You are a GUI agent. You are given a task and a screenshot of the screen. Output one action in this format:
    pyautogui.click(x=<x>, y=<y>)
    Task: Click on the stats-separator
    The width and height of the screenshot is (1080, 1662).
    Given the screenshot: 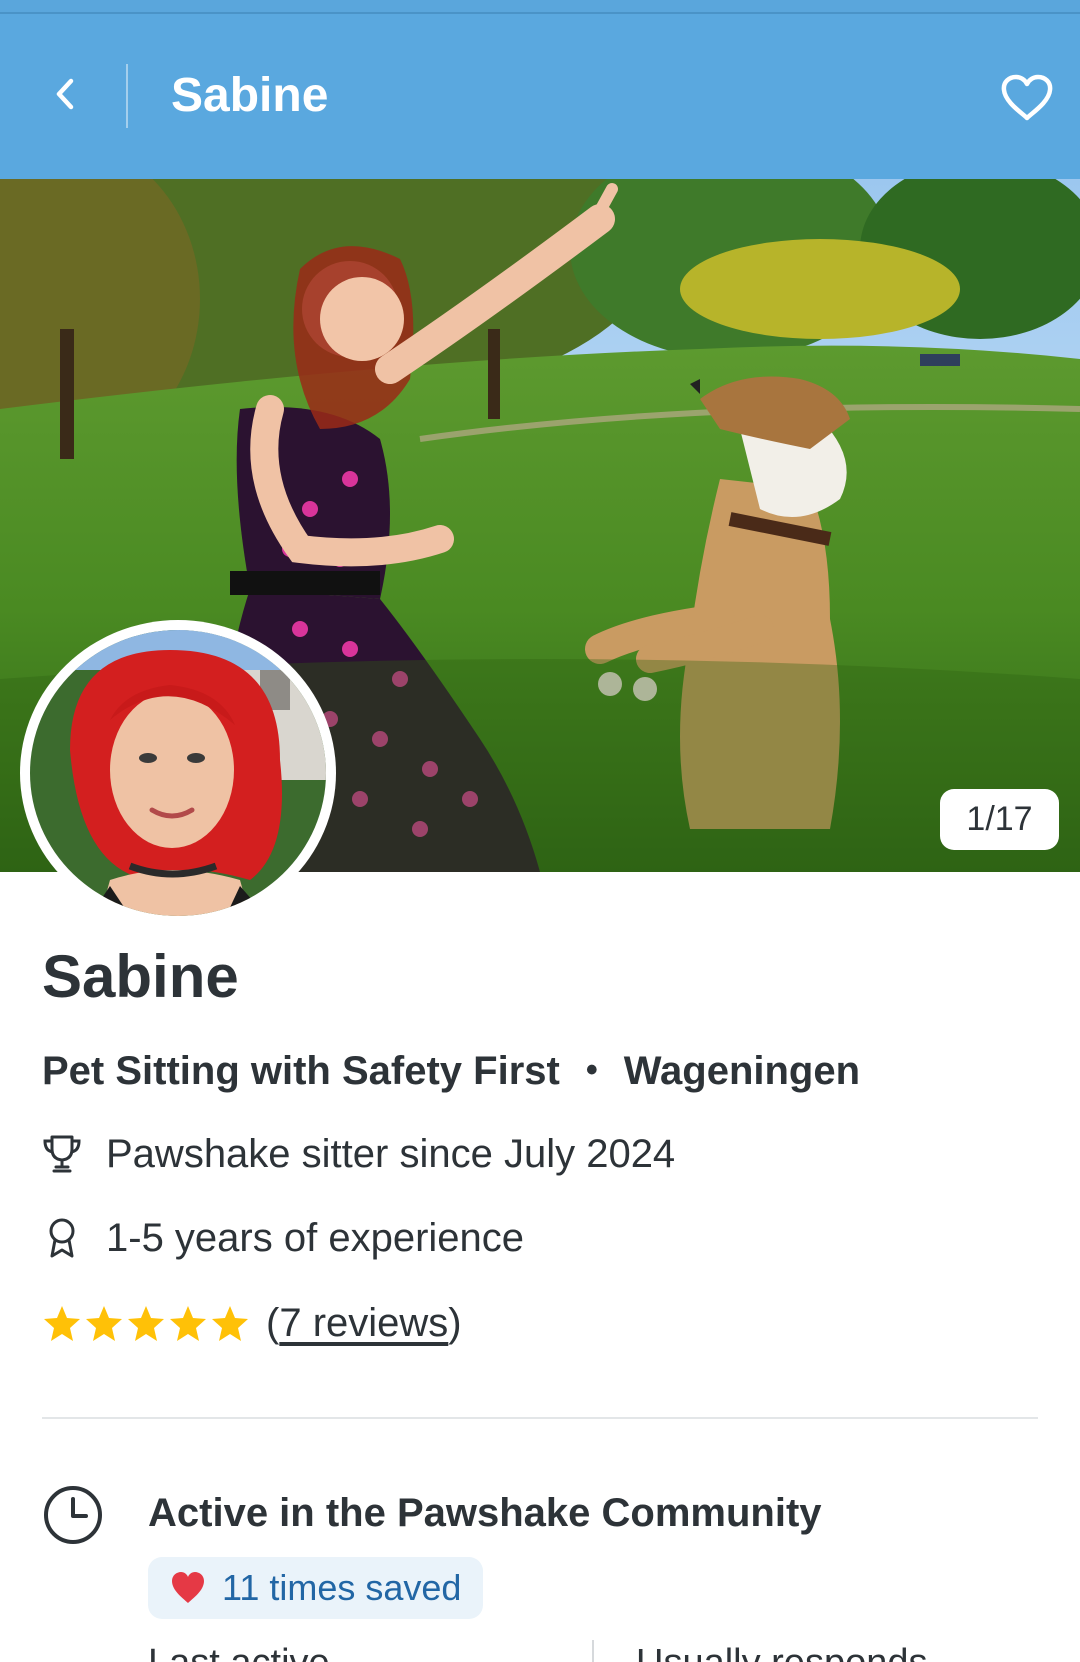 What is the action you would take?
    pyautogui.click(x=593, y=1651)
    